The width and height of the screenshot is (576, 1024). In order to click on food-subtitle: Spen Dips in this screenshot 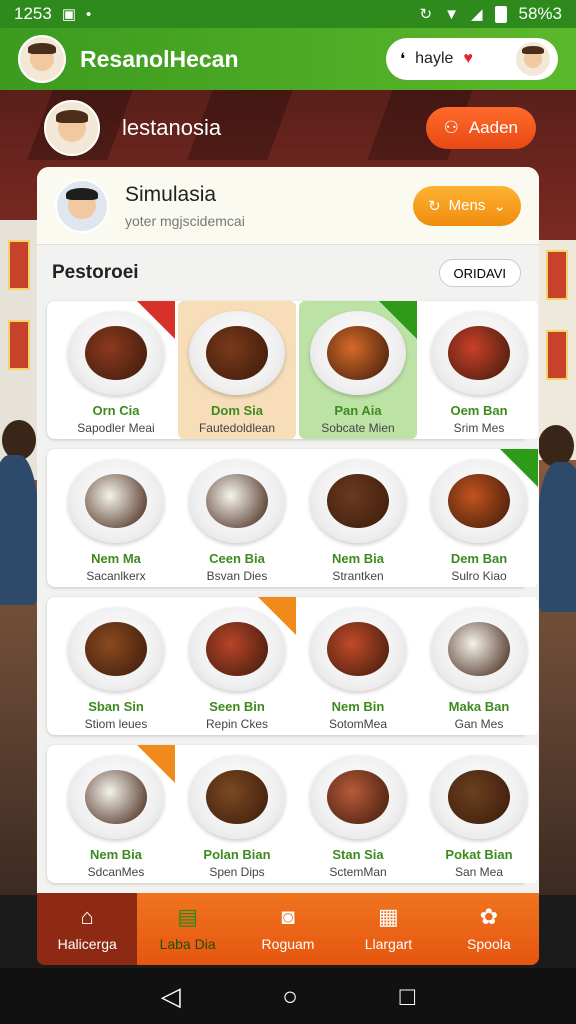, I will do `click(237, 872)`.